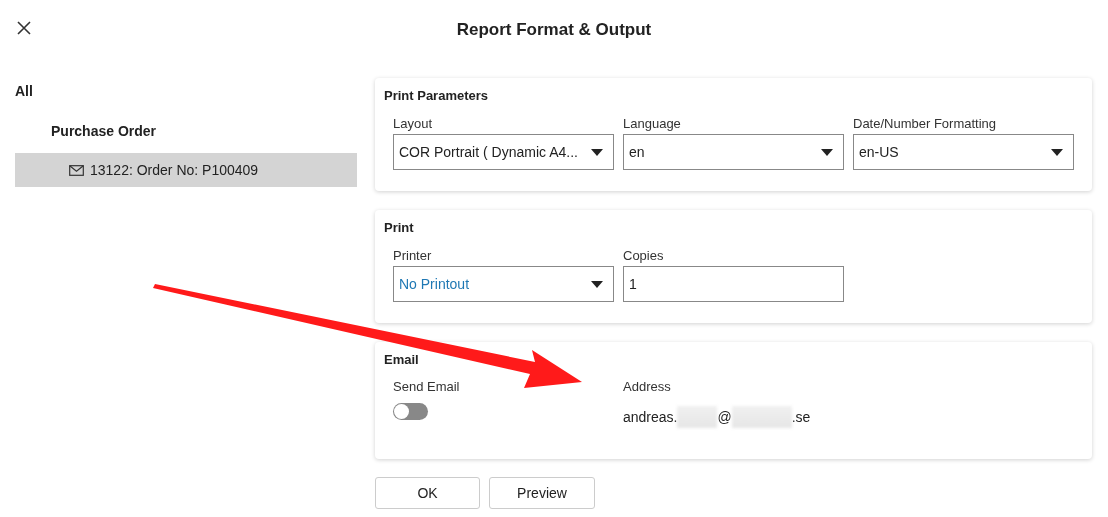 Image resolution: width=1108 pixels, height=517 pixels. What do you see at coordinates (542, 493) in the screenshot?
I see `preview-button: Preview` at bounding box center [542, 493].